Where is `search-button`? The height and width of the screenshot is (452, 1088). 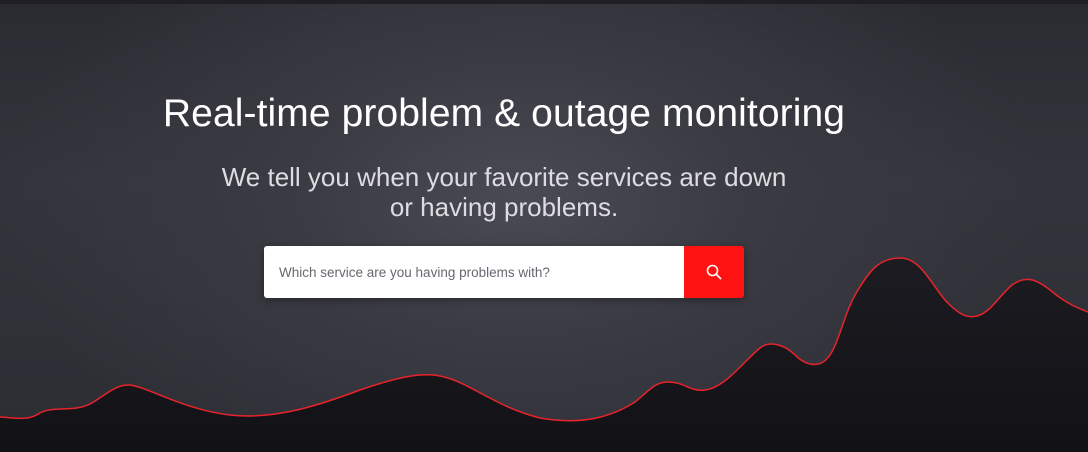
search-button is located at coordinates (714, 272).